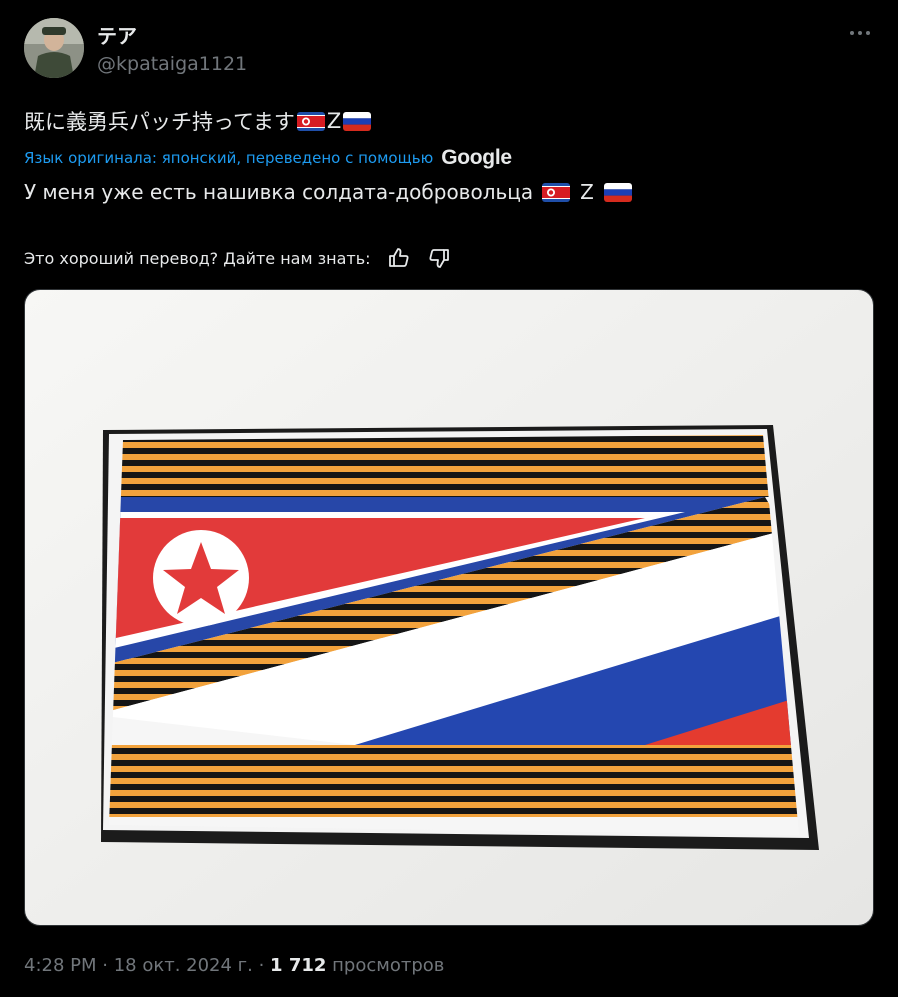 The image size is (898, 997). What do you see at coordinates (298, 965) in the screenshot?
I see `views-count: 1 712` at bounding box center [298, 965].